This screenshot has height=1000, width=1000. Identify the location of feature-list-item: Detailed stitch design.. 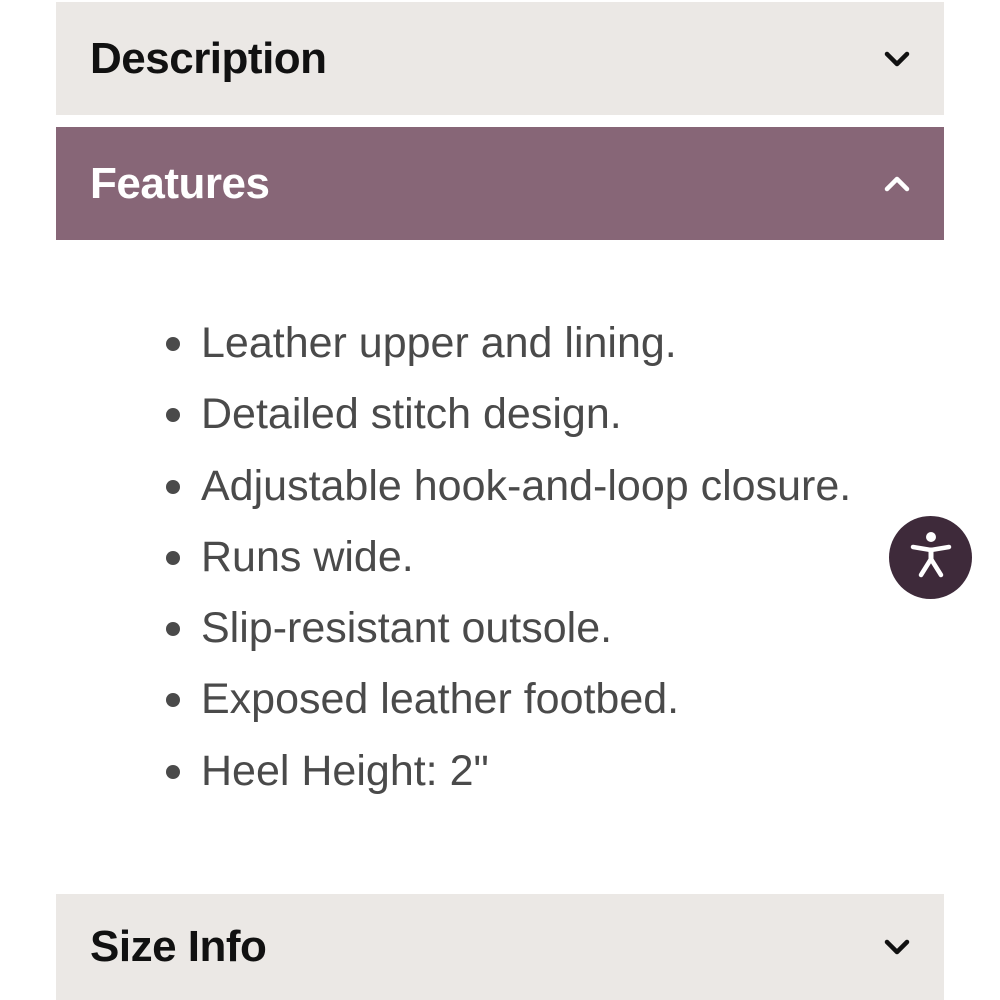
(507, 414).